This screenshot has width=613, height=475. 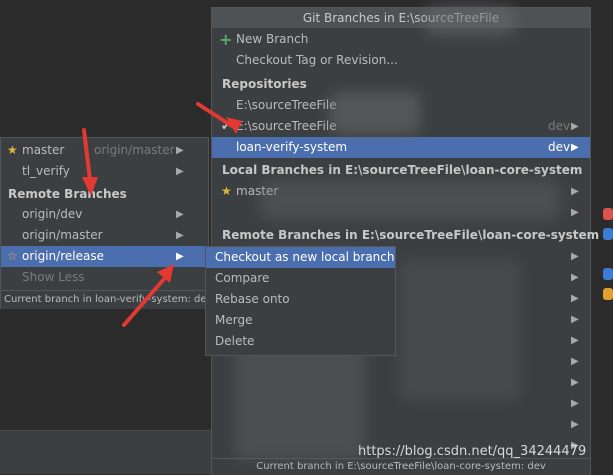 What do you see at coordinates (90, 162) in the screenshot?
I see `arrow-to-remote-branches` at bounding box center [90, 162].